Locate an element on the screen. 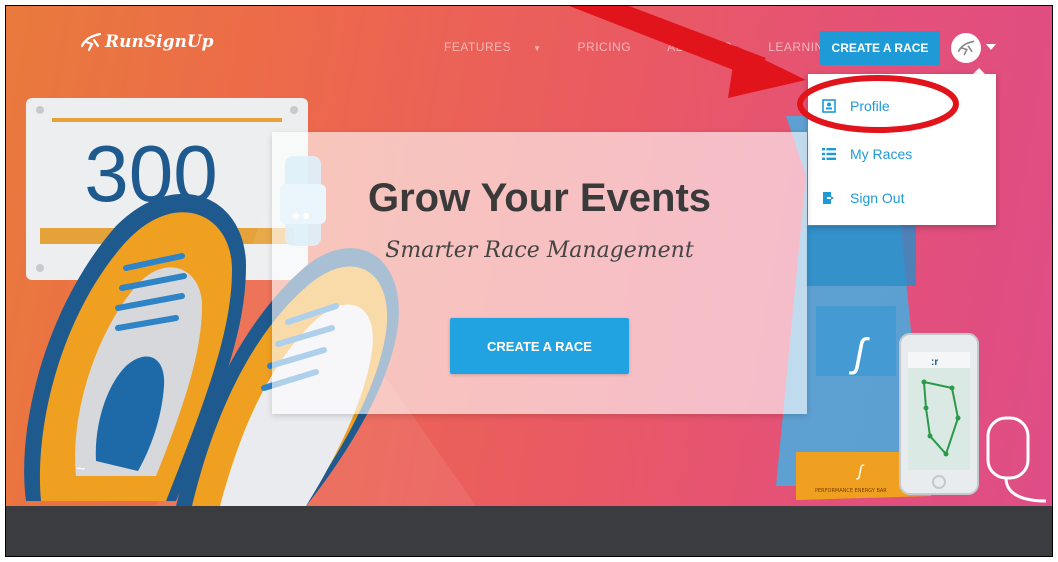 This screenshot has width=1058, height=562. nav-item-pricing: PRICING is located at coordinates (614, 47).